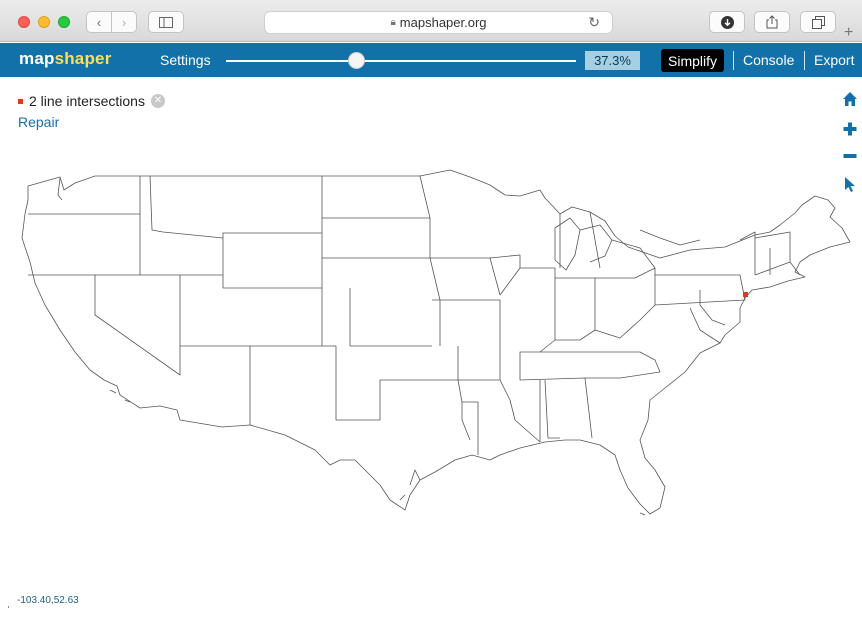 The width and height of the screenshot is (862, 617). I want to click on zoom-in-icon, so click(850, 129).